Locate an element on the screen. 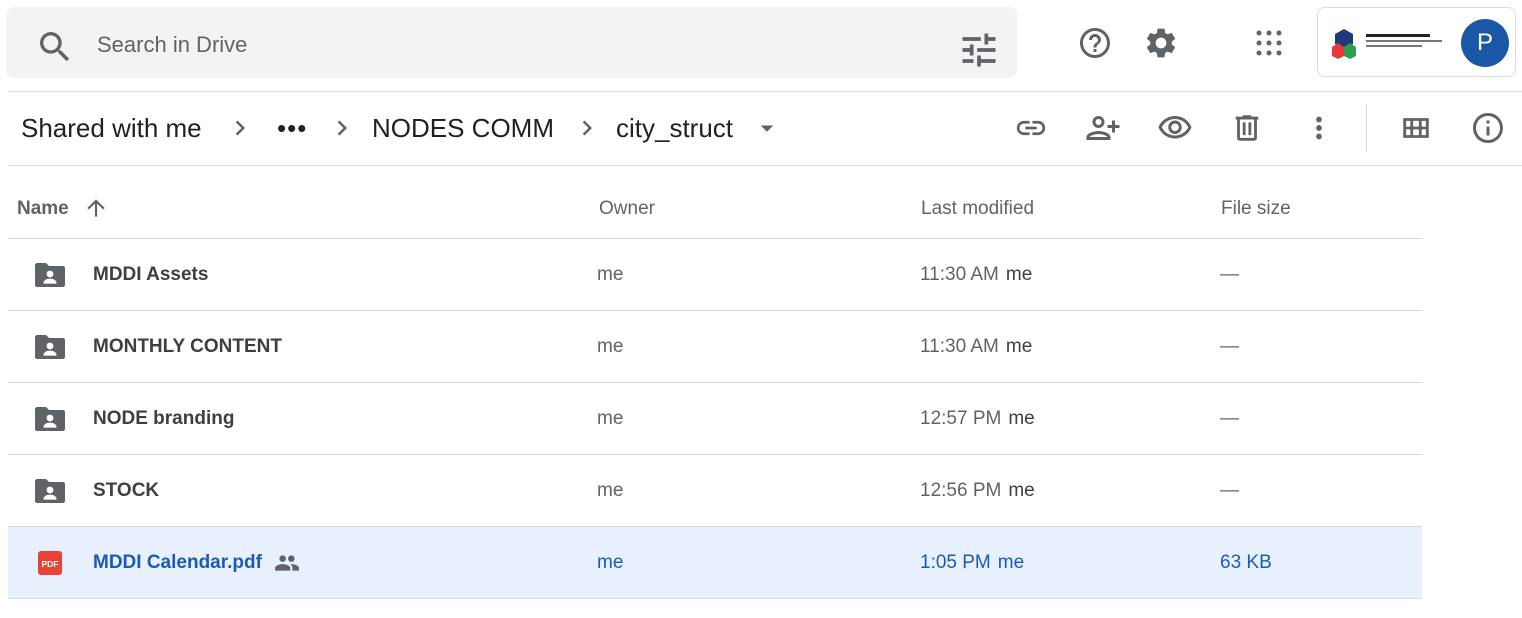  file-name: MONTHLY CONTENT is located at coordinates (187, 346).